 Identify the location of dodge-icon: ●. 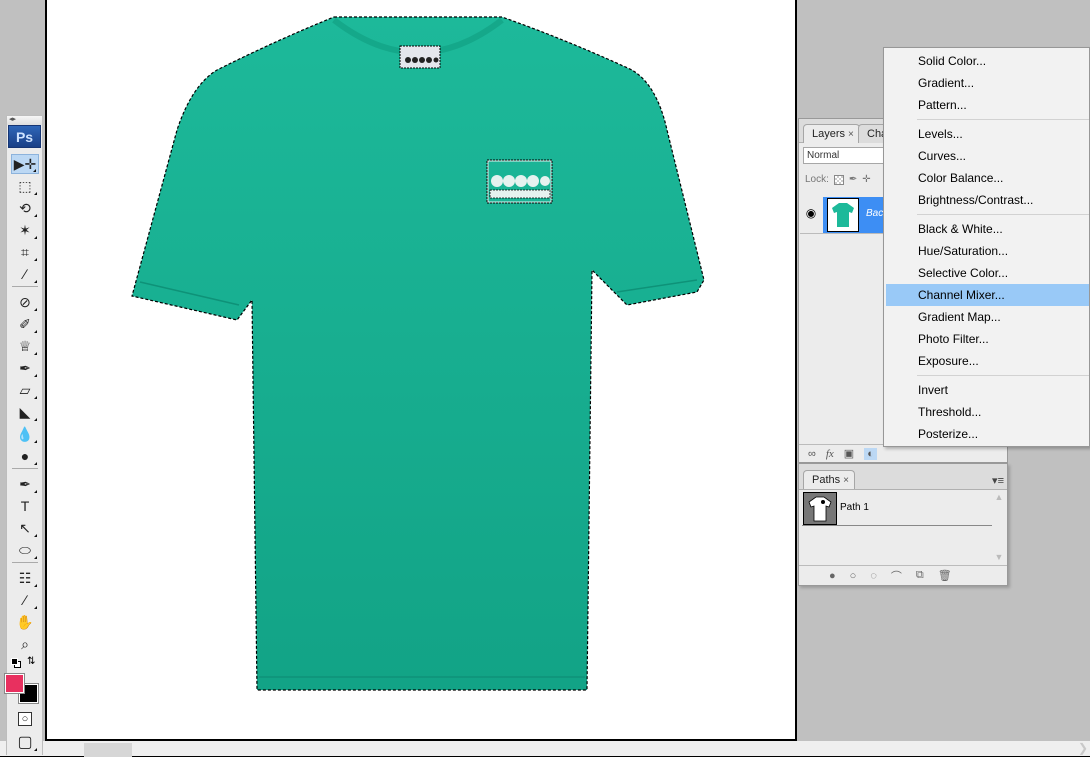
(25, 456).